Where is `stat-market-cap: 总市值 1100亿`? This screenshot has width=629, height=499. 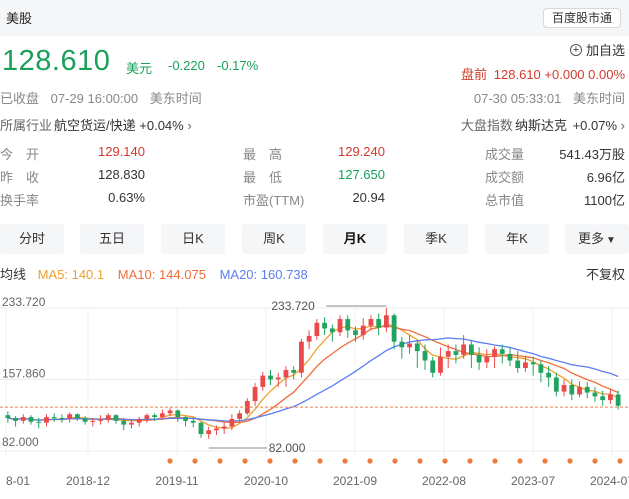
stat-market-cap: 总市值 1100亿 is located at coordinates (555, 199).